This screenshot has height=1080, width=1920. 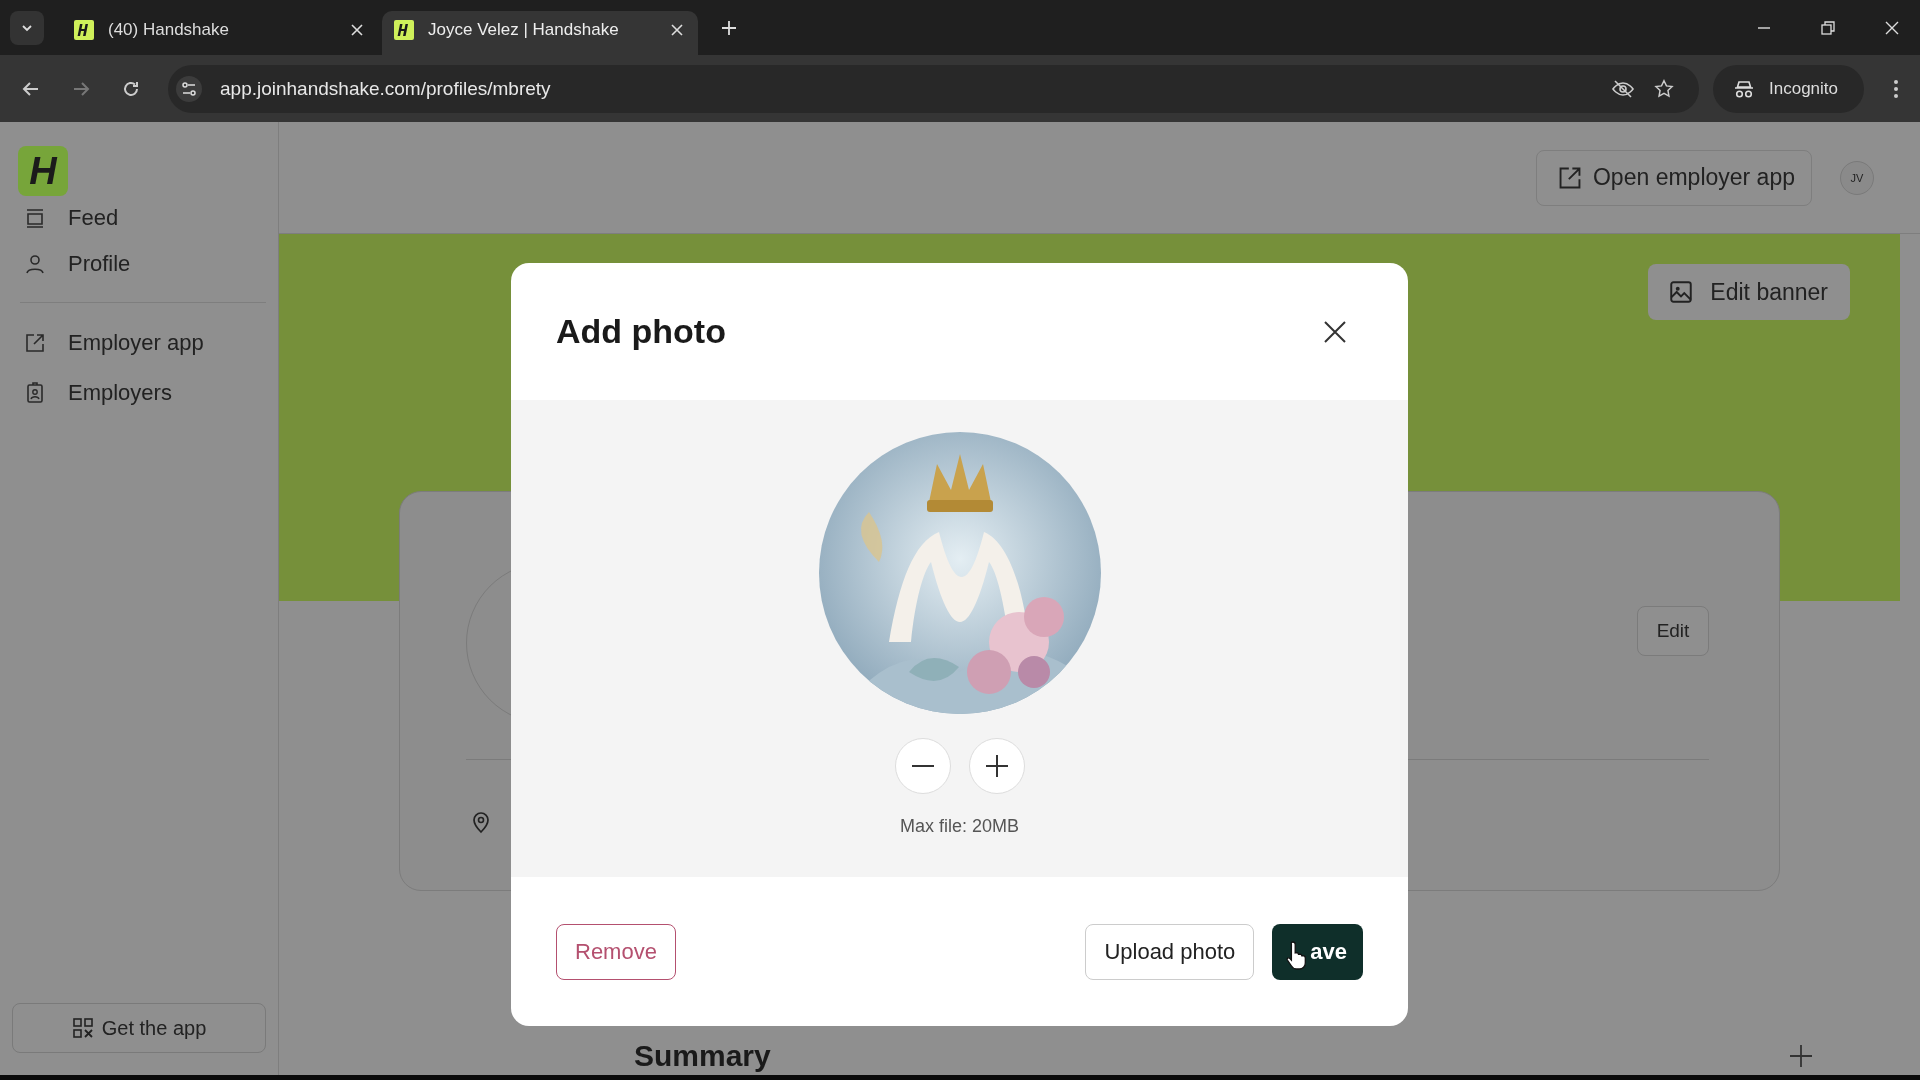 I want to click on address-bar: app.joinhandshake.com/profiles/mbrety, so click(x=933, y=88).